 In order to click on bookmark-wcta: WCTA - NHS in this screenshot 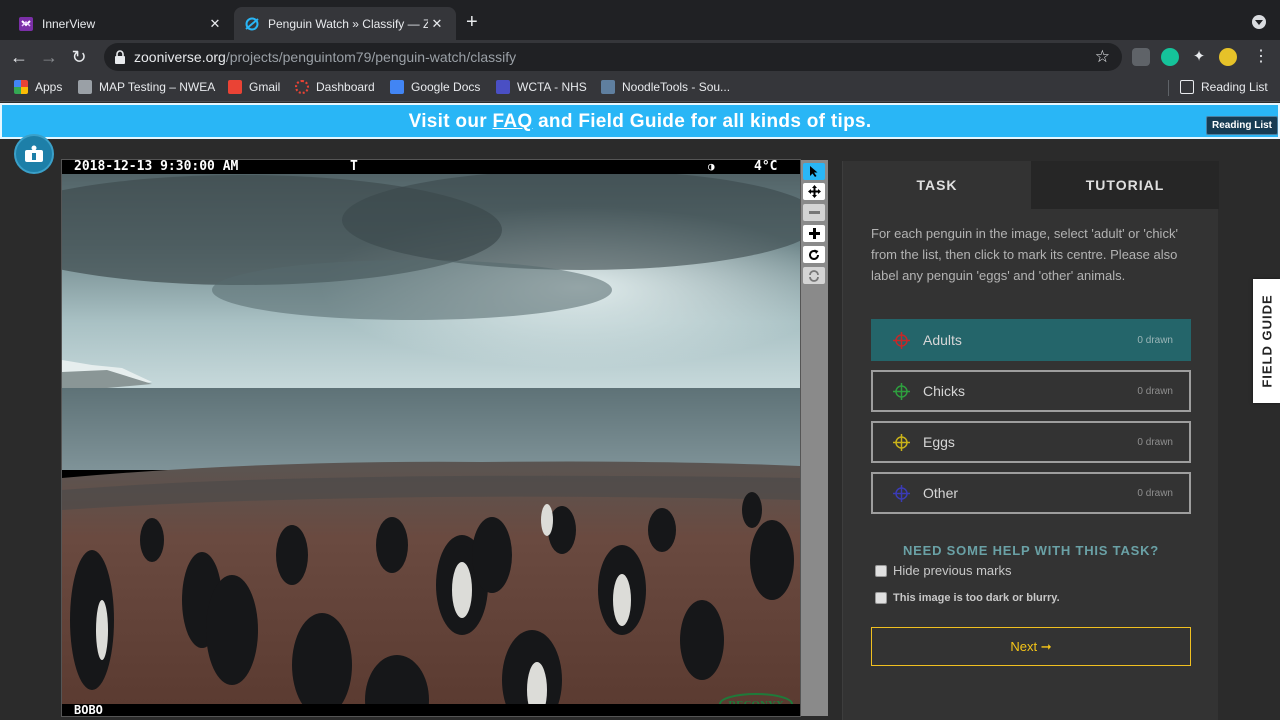, I will do `click(541, 87)`.